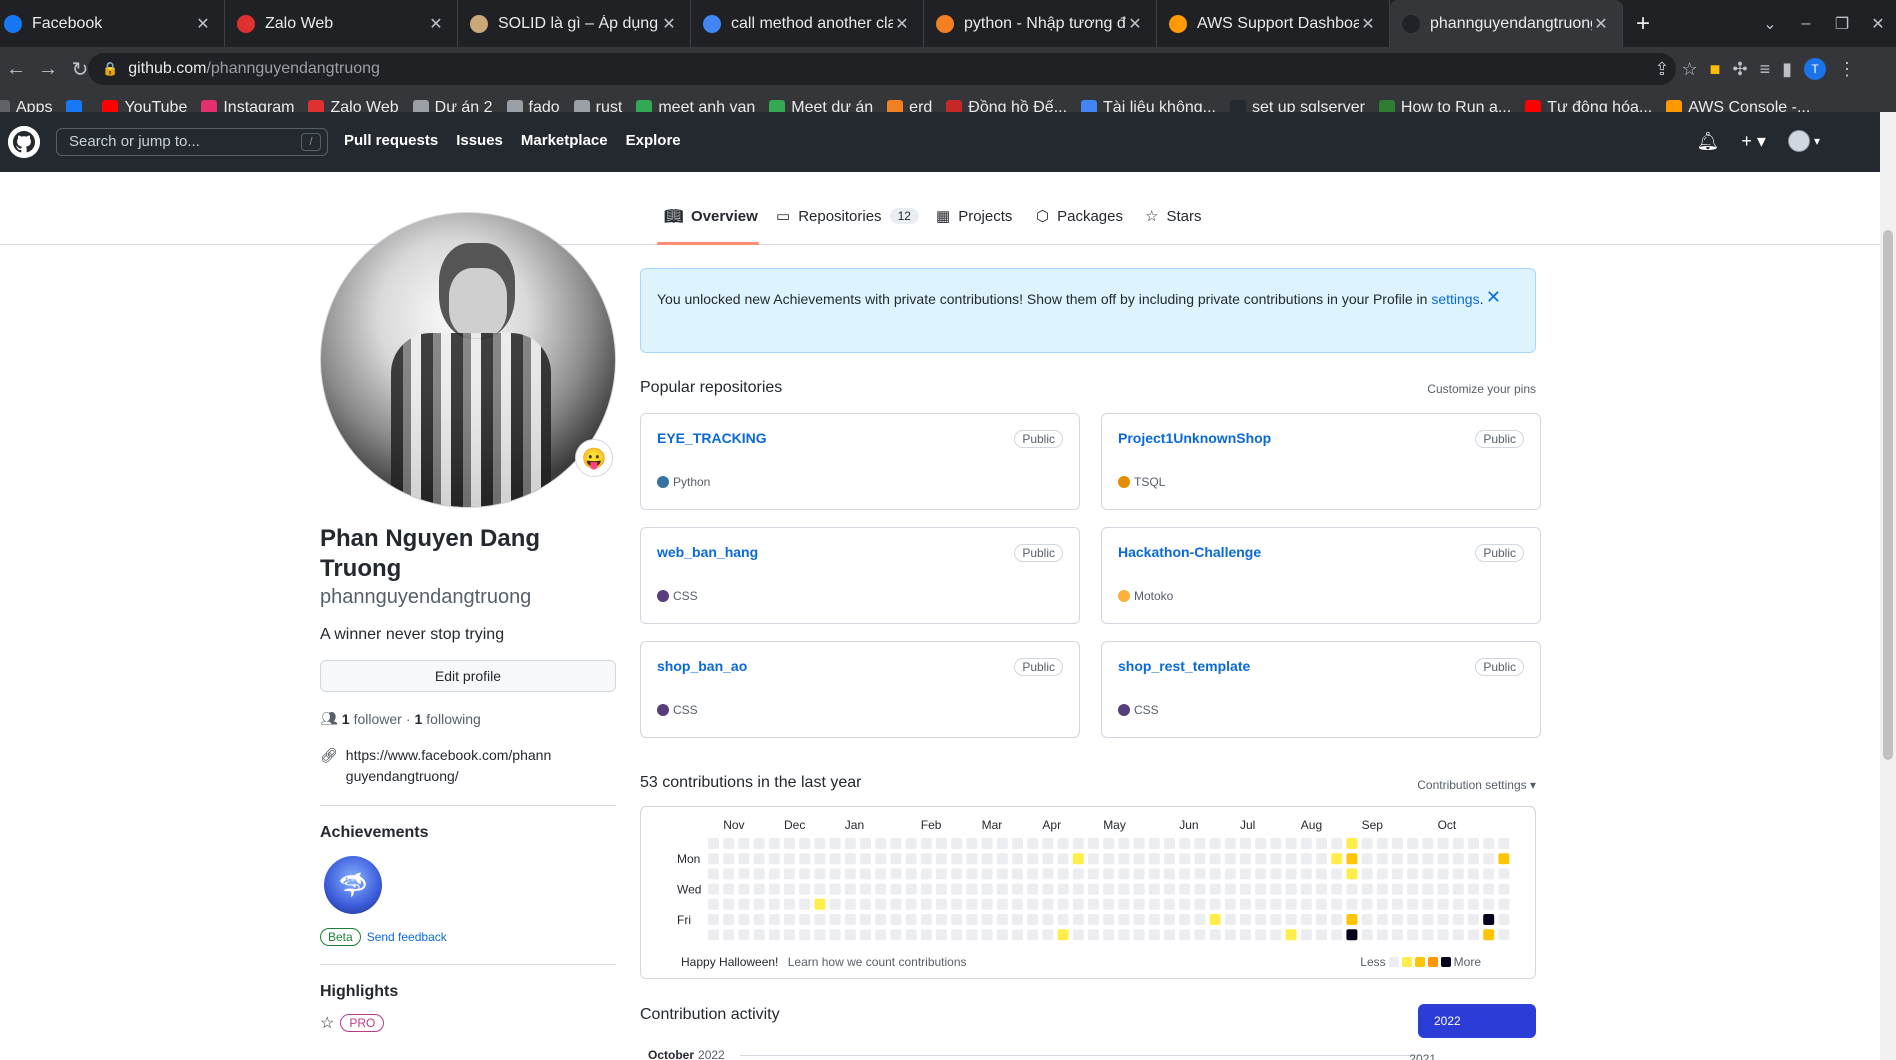 The height and width of the screenshot is (1060, 1896). Describe the element at coordinates (48, 69) in the screenshot. I see `forward-icon: →` at that location.